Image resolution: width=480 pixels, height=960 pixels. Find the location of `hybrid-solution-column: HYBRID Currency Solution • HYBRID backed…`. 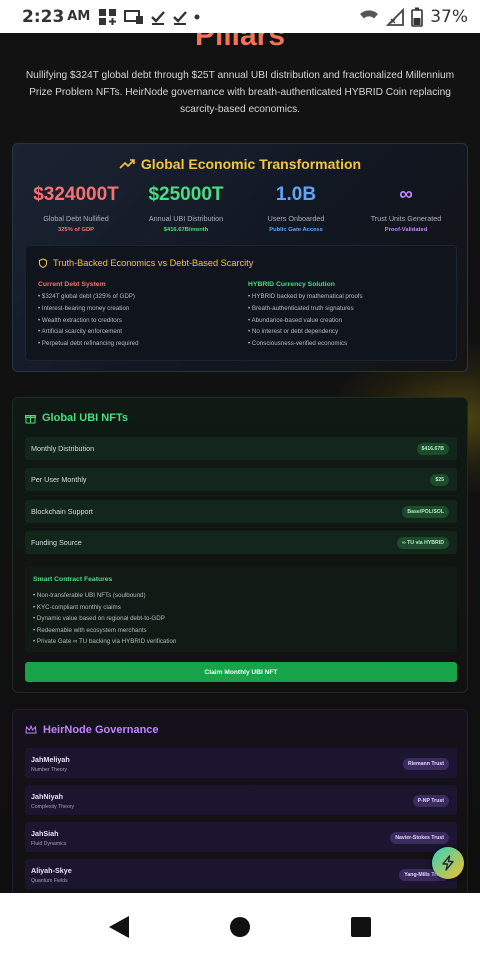

hybrid-solution-column: HYBRID Currency Solution • HYBRID backed… is located at coordinates (348, 315).